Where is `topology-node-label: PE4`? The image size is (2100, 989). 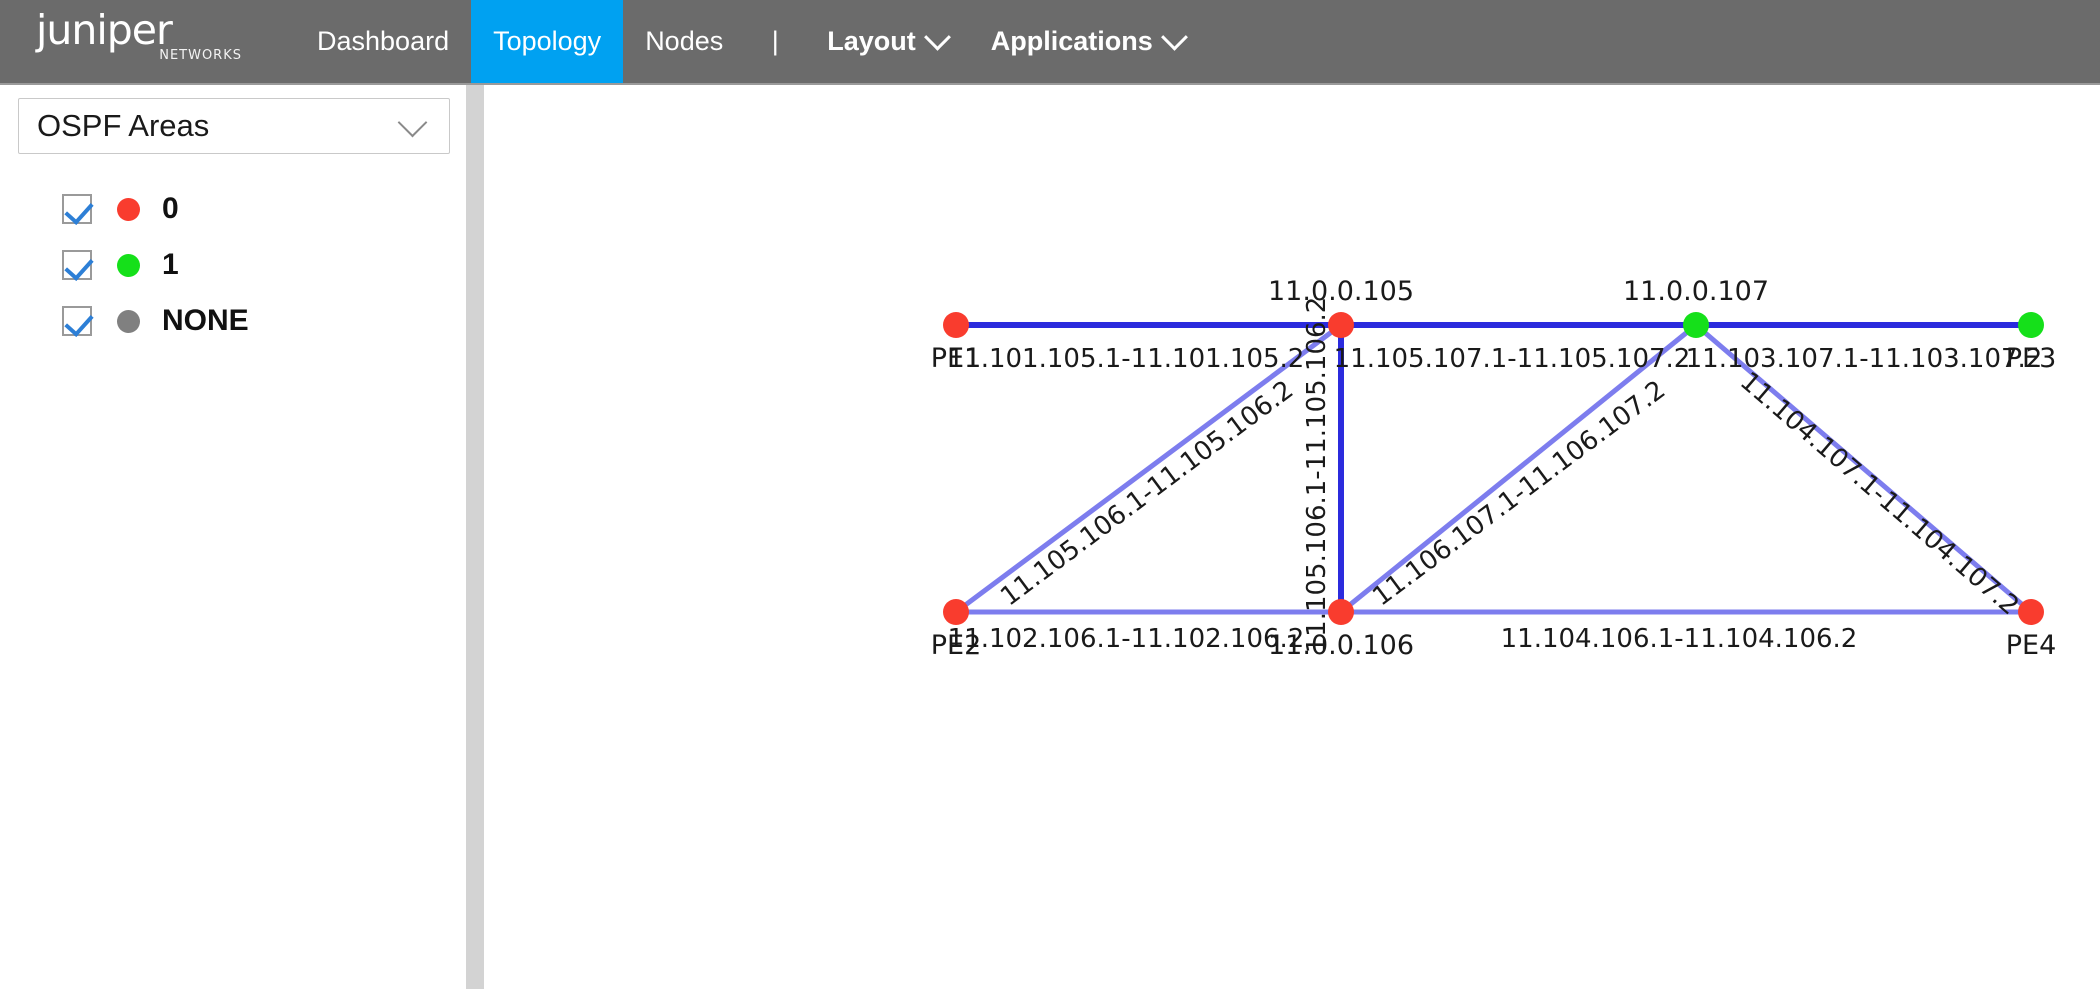
topology-node-label: PE4 is located at coordinates (2031, 645).